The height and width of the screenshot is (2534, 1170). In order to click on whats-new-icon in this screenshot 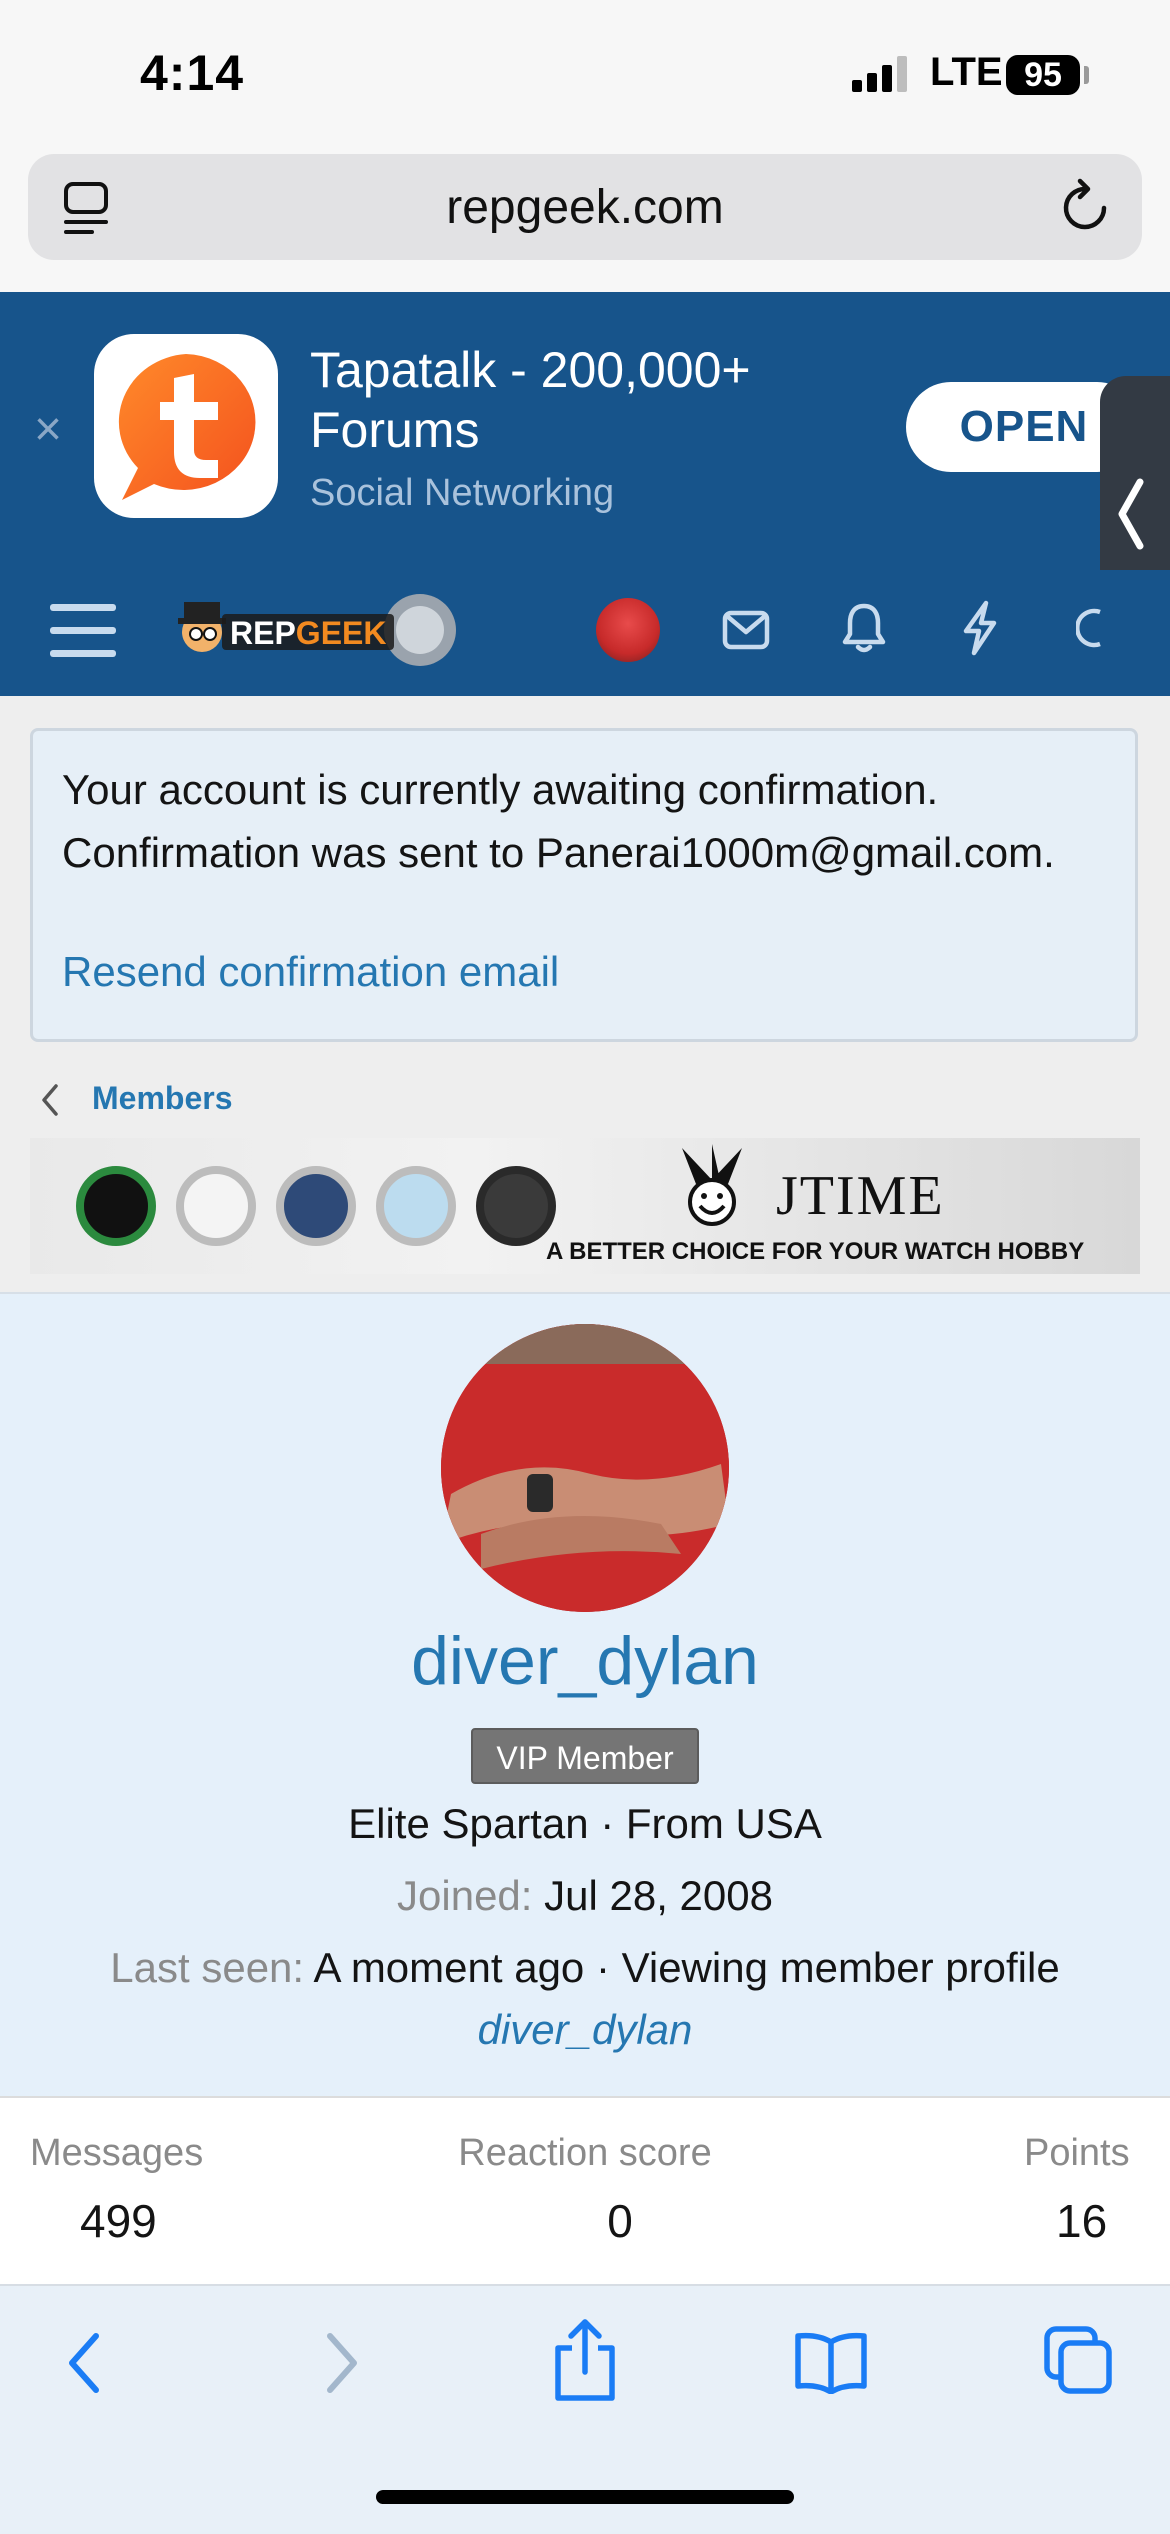, I will do `click(980, 628)`.